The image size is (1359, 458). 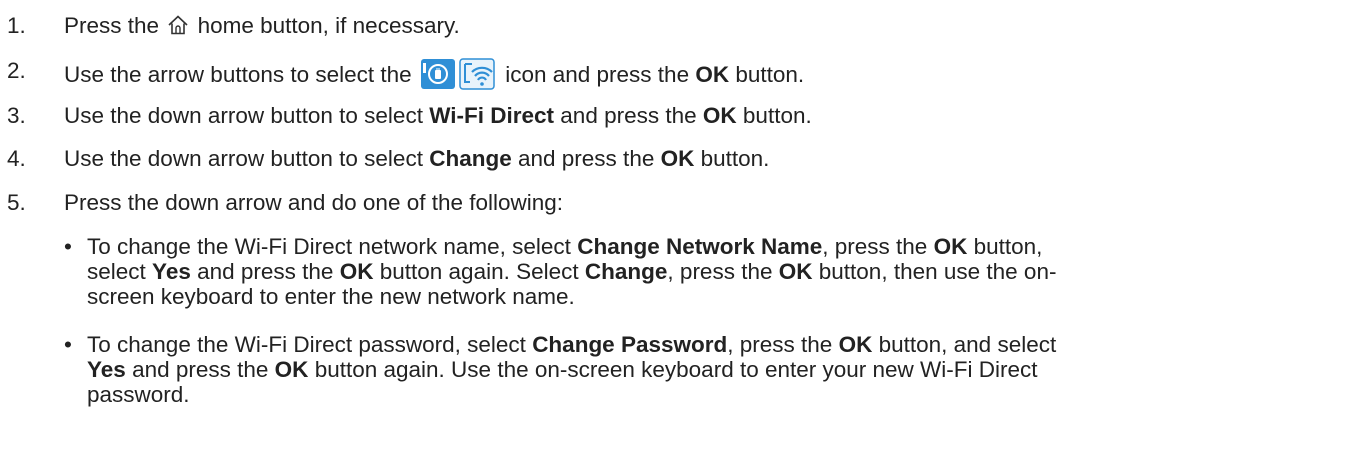 I want to click on step-number: 4., so click(x=16, y=158).